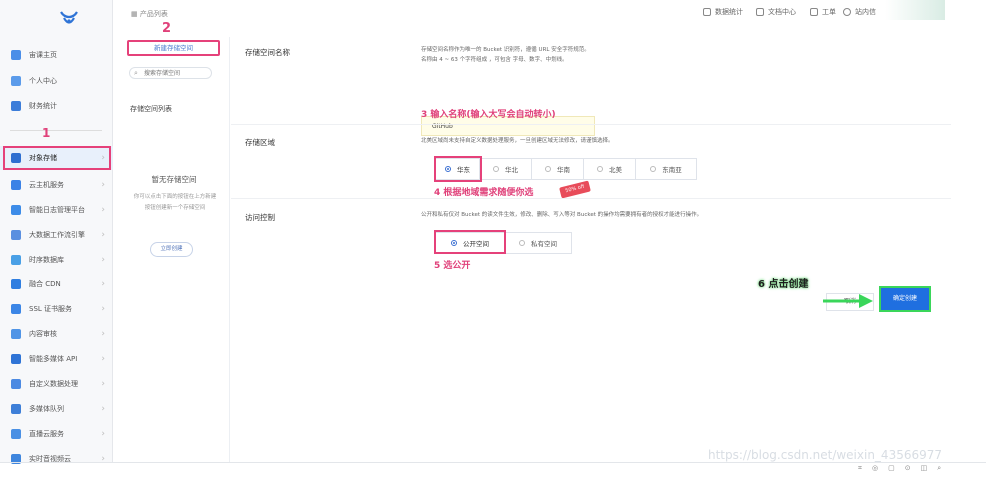 This screenshot has height=477, width=986. Describe the element at coordinates (151, 109) in the screenshot. I see `bucket-list-title: 存储空间列表` at that location.